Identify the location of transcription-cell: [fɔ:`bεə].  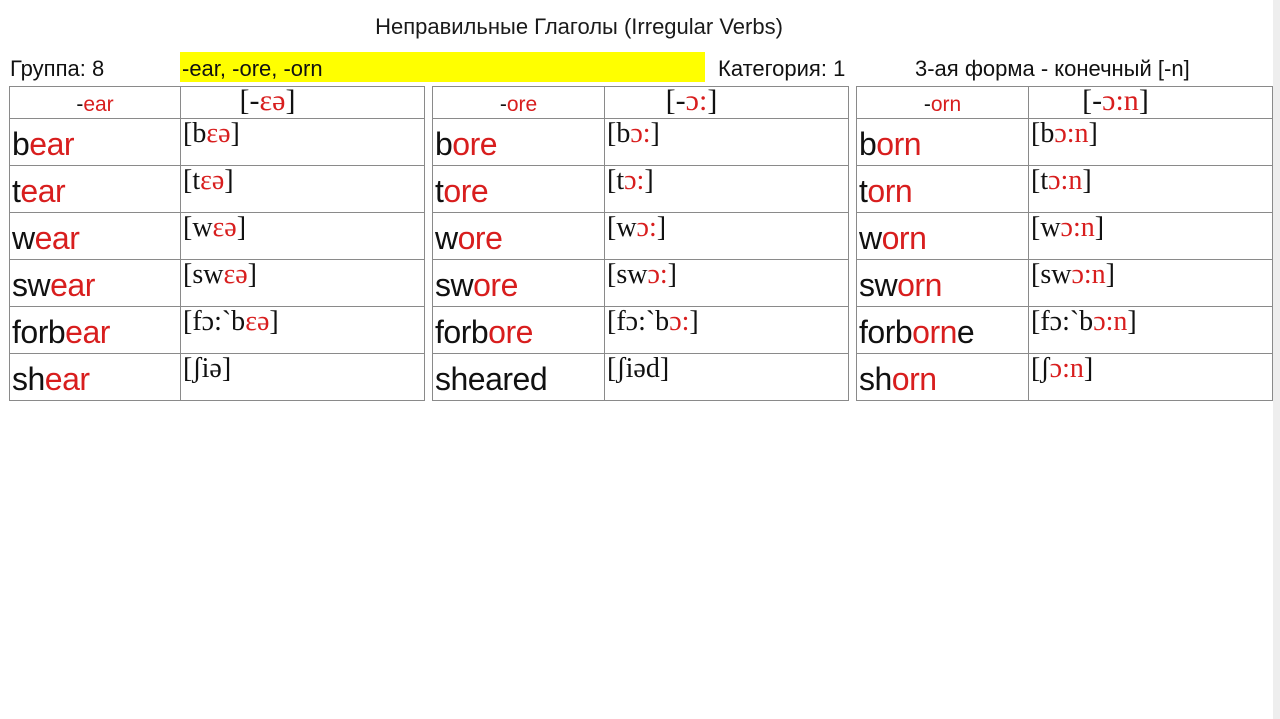
(302, 330).